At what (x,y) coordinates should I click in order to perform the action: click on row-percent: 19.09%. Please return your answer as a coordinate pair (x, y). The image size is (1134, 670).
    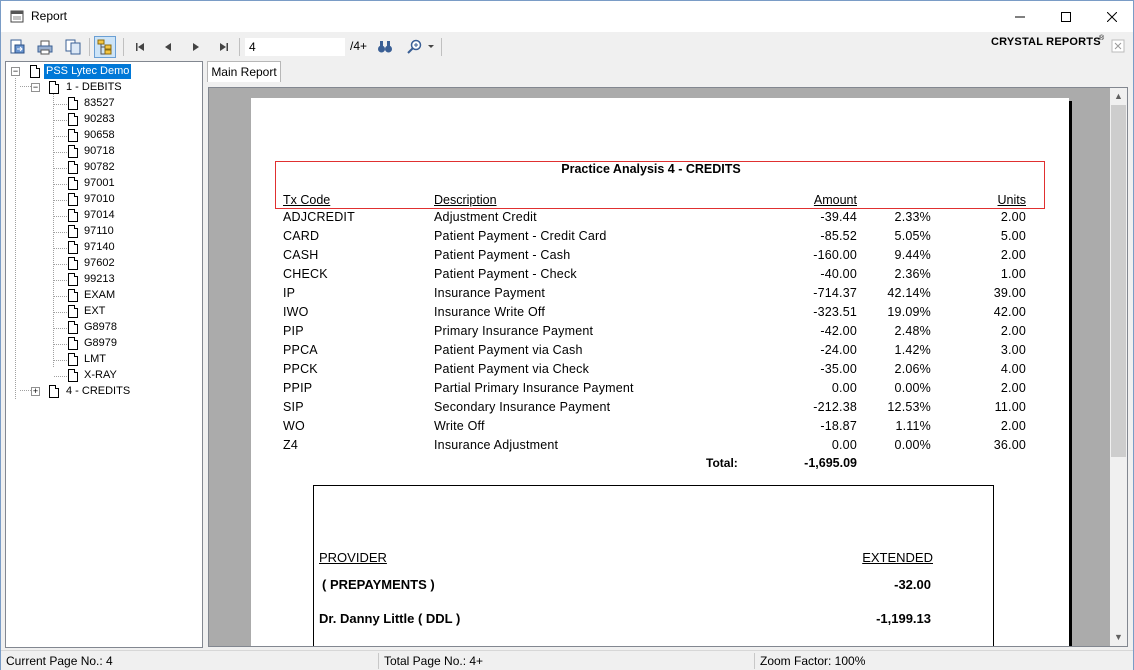
    Looking at the image, I should click on (909, 312).